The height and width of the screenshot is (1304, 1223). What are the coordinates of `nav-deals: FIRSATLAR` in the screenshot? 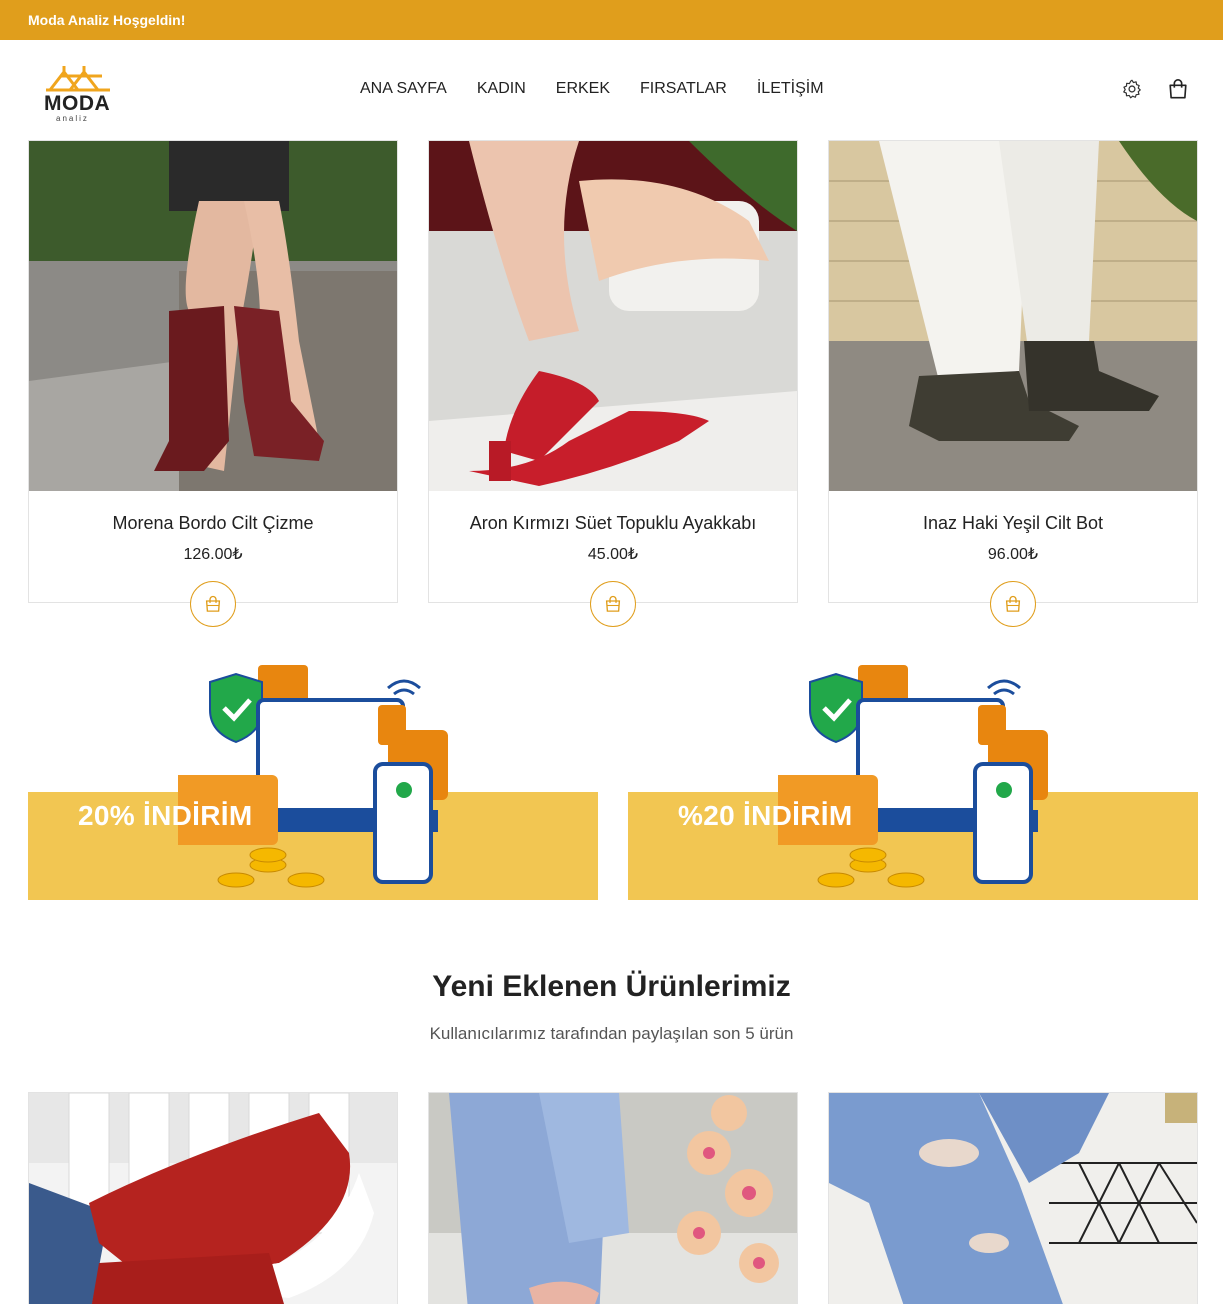 It's located at (683, 90).